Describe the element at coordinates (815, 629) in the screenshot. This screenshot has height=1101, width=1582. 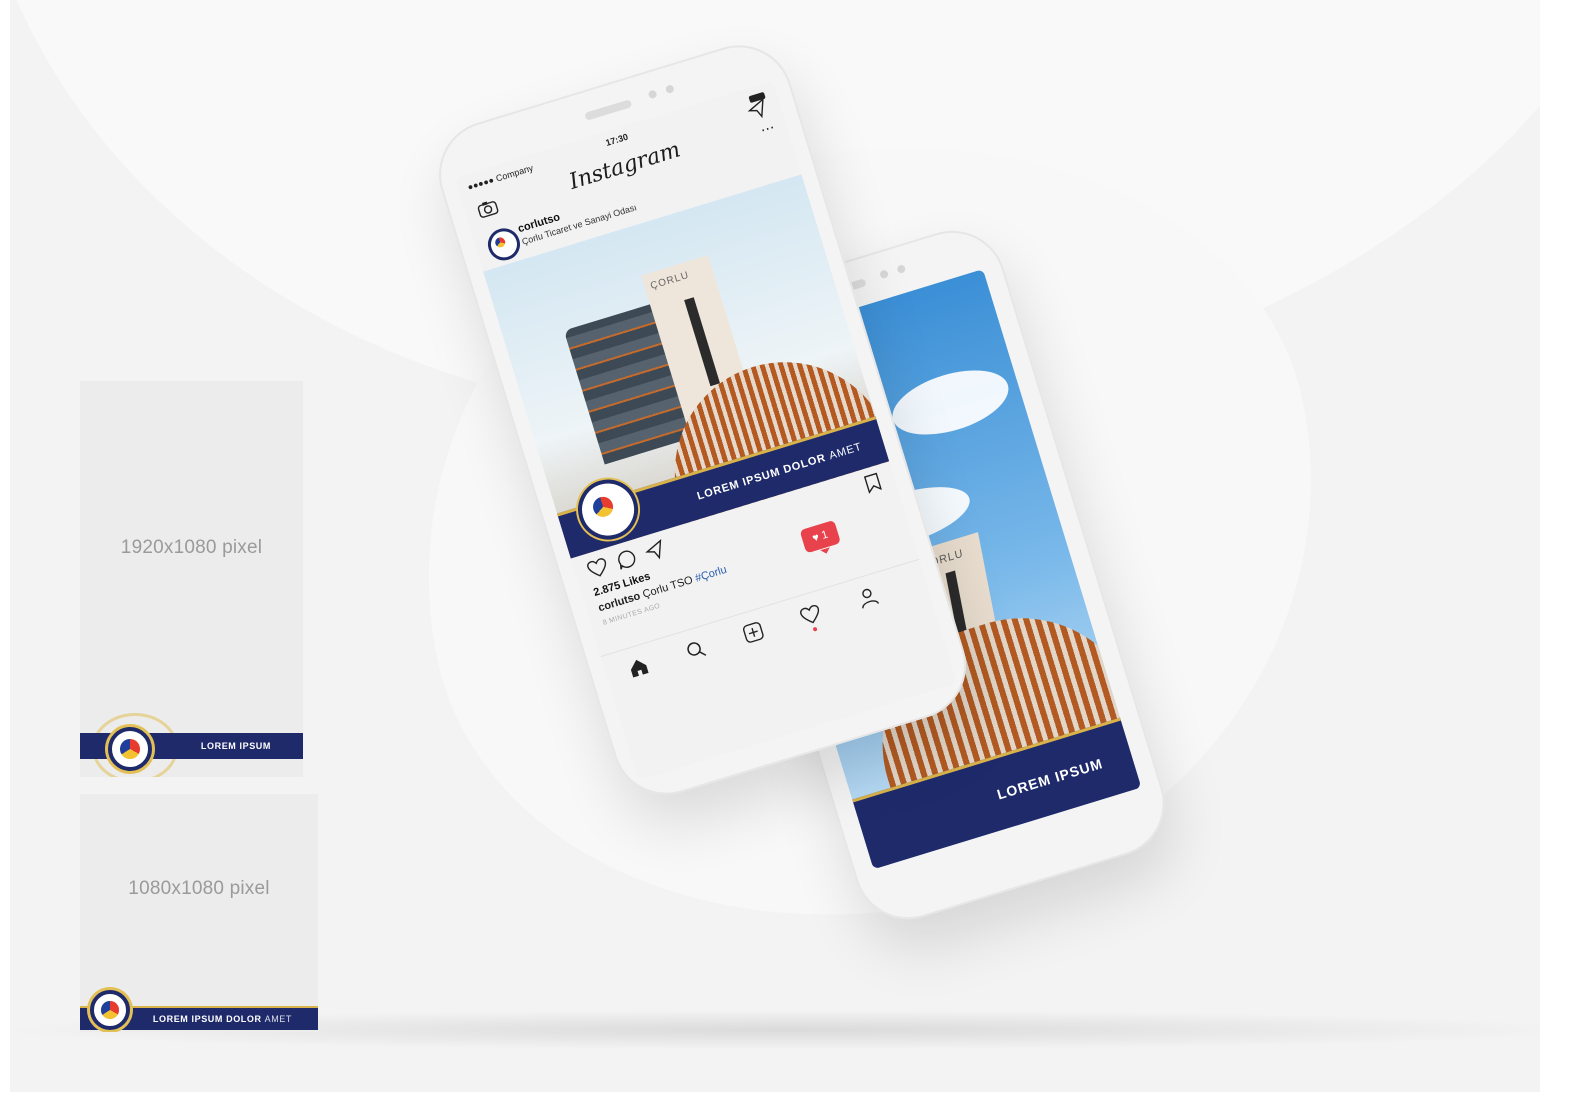
I see `activity-dot` at that location.